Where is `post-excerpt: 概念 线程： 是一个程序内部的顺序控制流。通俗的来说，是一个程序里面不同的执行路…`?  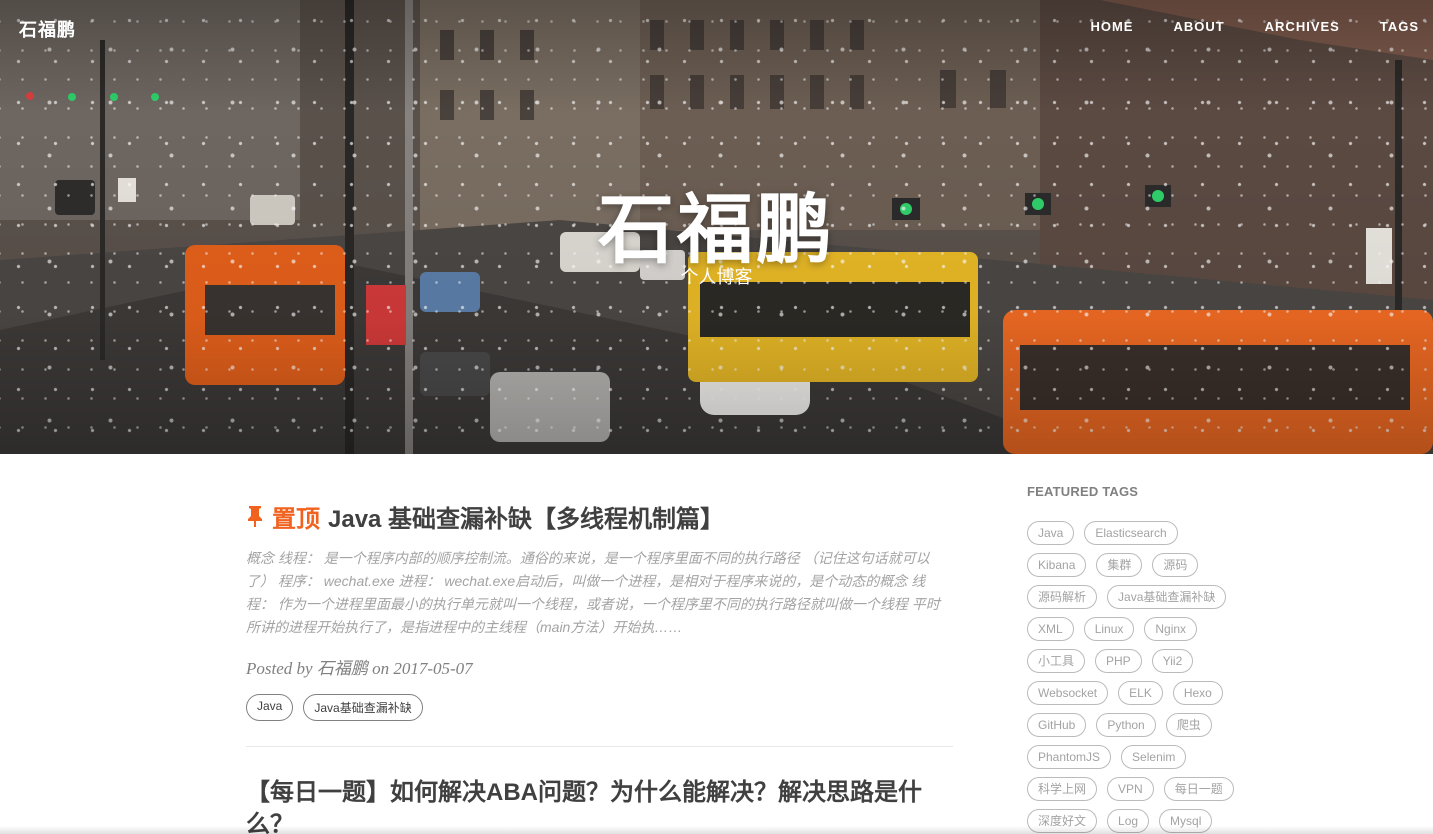 post-excerpt: 概念 线程： 是一个程序内部的顺序控制流。通俗的来说，是一个程序里面不同的执行路… is located at coordinates (599, 593).